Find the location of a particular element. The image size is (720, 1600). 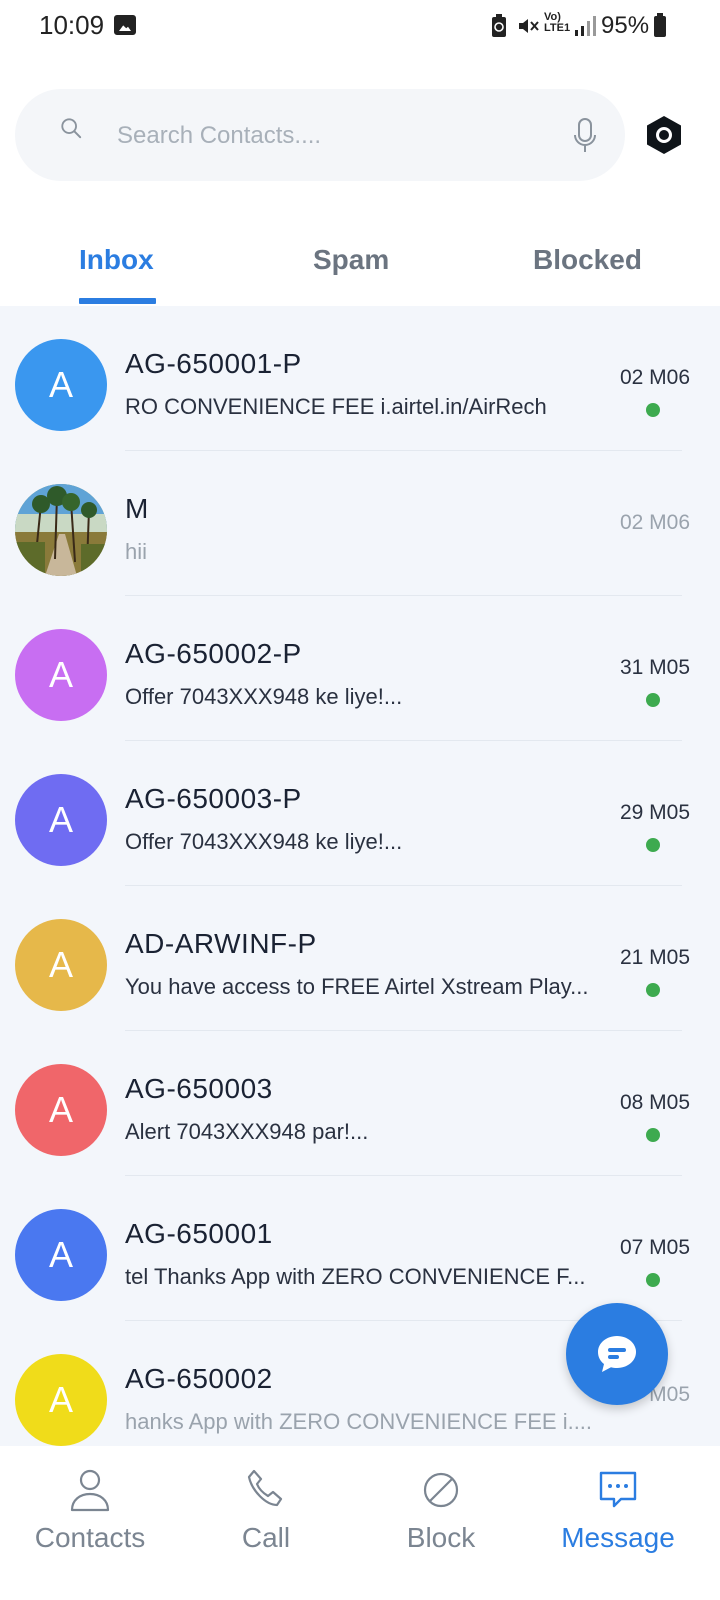

list-item: M hii 02 M06 is located at coordinates (360, 523).